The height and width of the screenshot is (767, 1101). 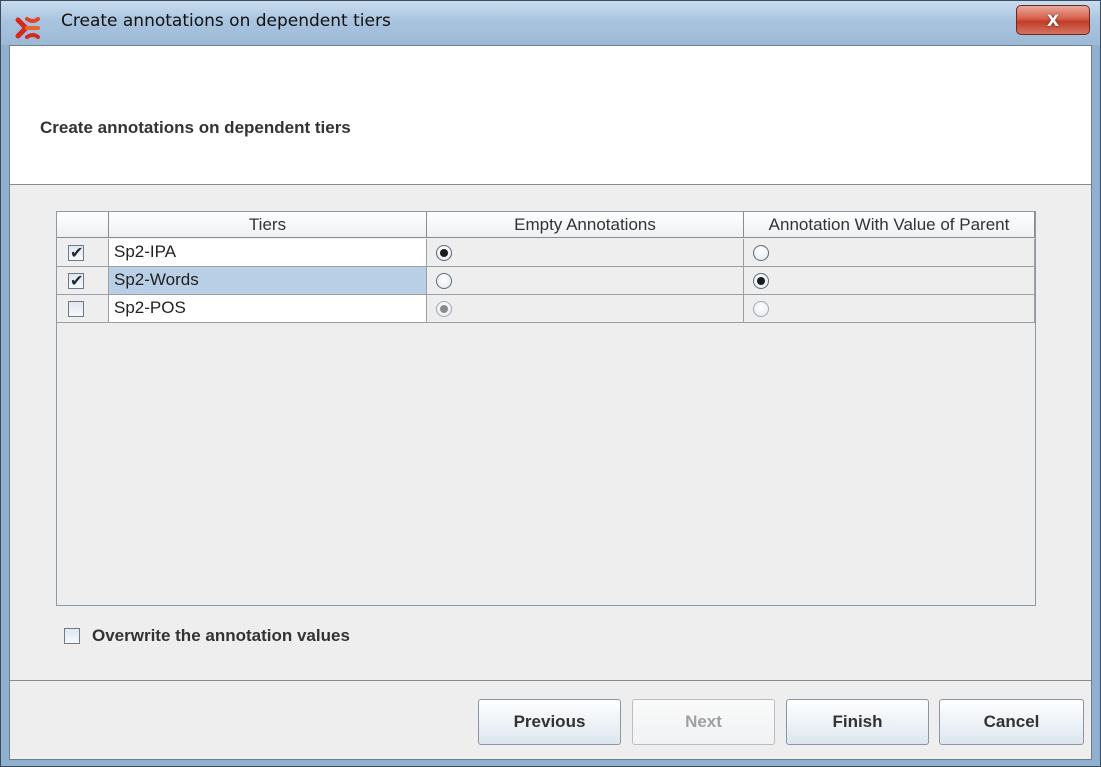 I want to click on tier-name: Sp2-Words, so click(x=156, y=279).